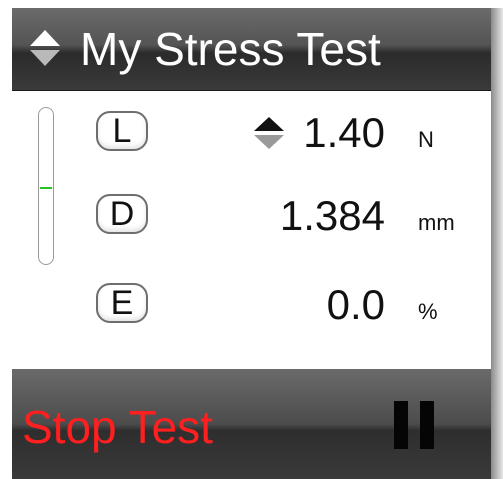 The height and width of the screenshot is (479, 503). I want to click on strain-unit: %, so click(428, 311).